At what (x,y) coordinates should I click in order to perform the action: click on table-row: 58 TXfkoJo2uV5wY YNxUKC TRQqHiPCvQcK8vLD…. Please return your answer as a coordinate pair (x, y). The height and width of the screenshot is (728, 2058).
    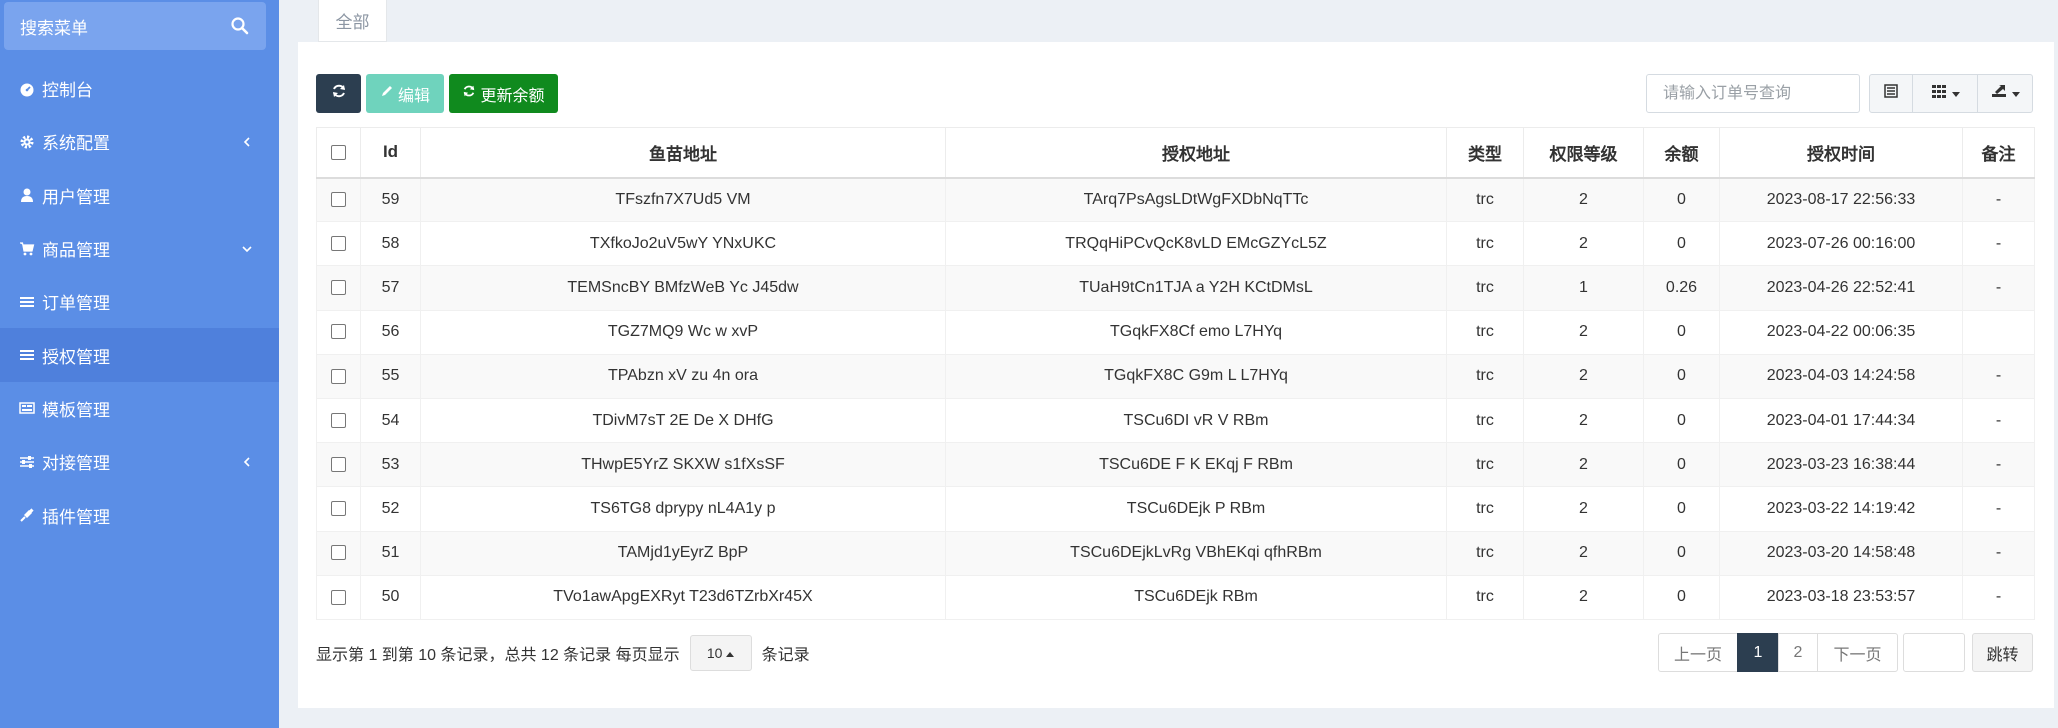
    Looking at the image, I should click on (1175, 244).